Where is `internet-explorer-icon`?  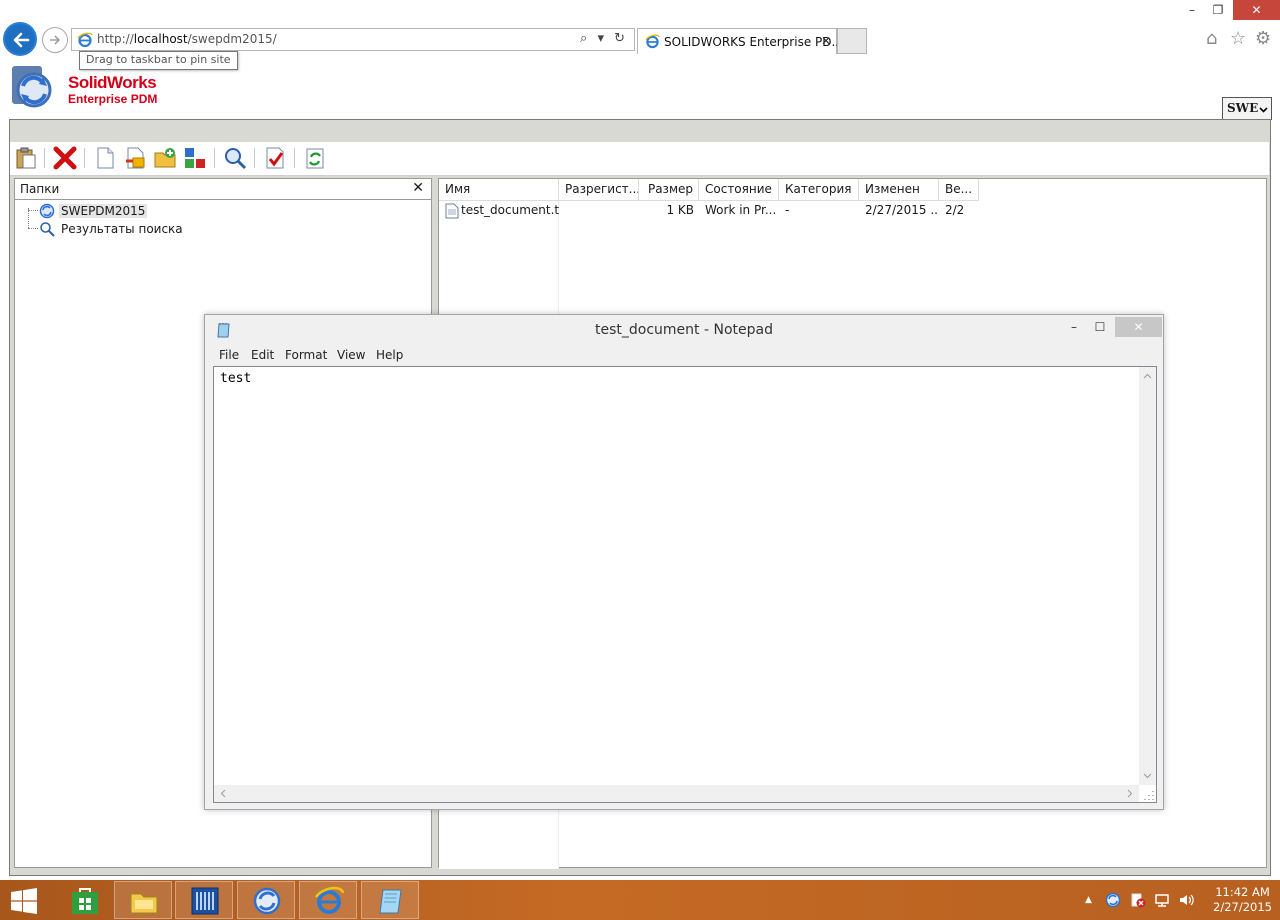
internet-explorer-icon is located at coordinates (329, 900).